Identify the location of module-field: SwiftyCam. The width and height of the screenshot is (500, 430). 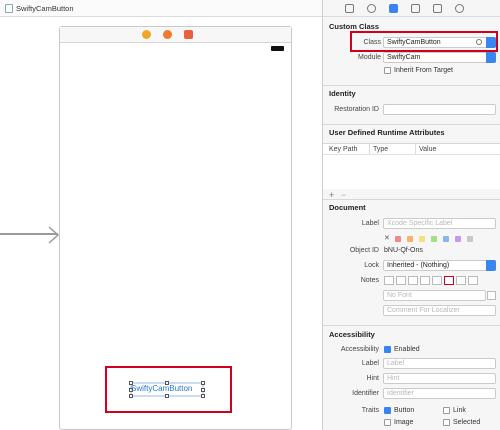
(439, 57).